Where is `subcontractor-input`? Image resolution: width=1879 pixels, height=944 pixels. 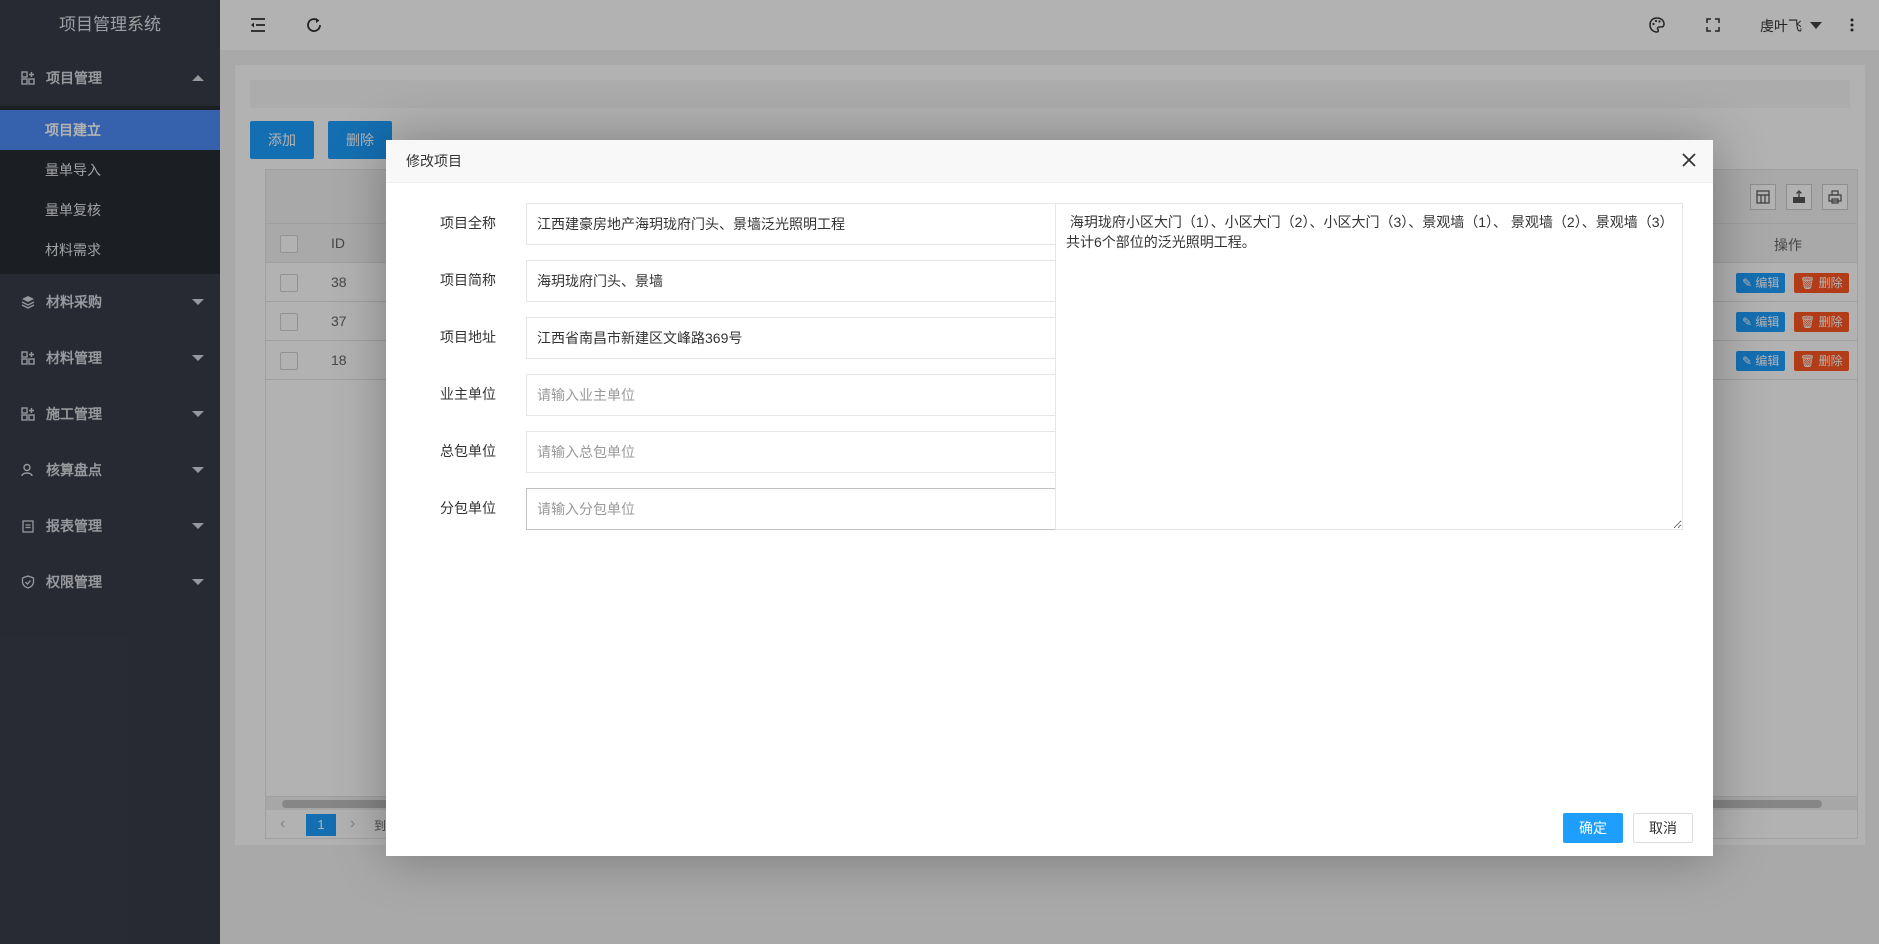
subcontractor-input is located at coordinates (795, 509).